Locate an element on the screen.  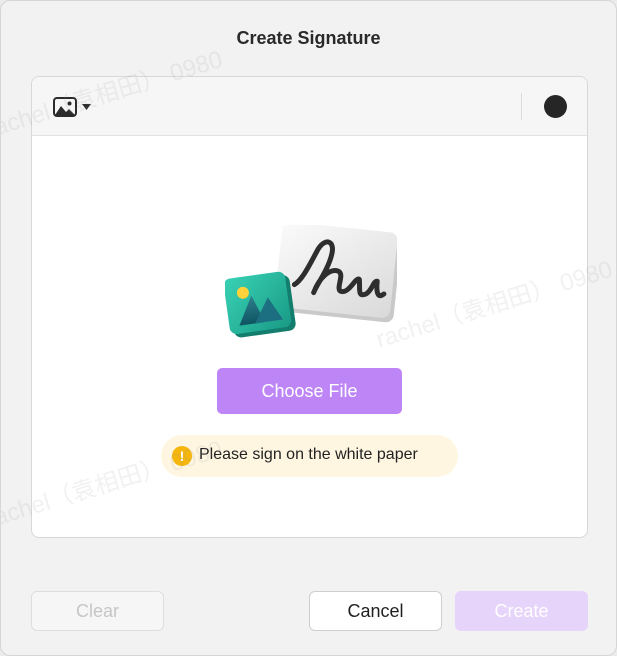
cancel-button: Cancel is located at coordinates (375, 611).